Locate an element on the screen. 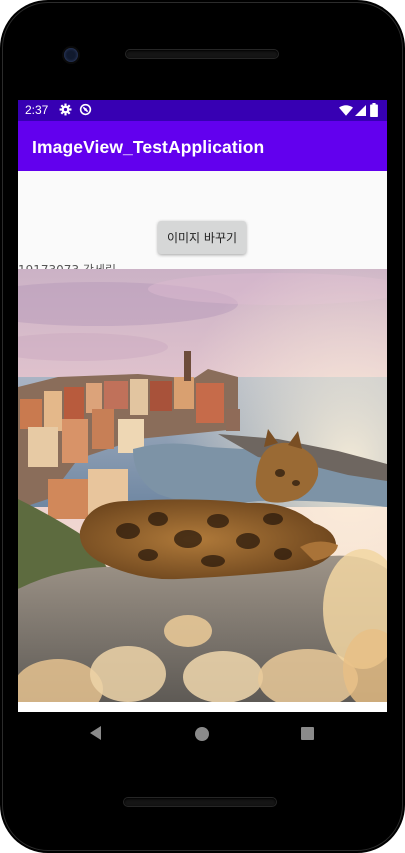 This screenshot has width=405, height=853. signal-icon is located at coordinates (360, 110).